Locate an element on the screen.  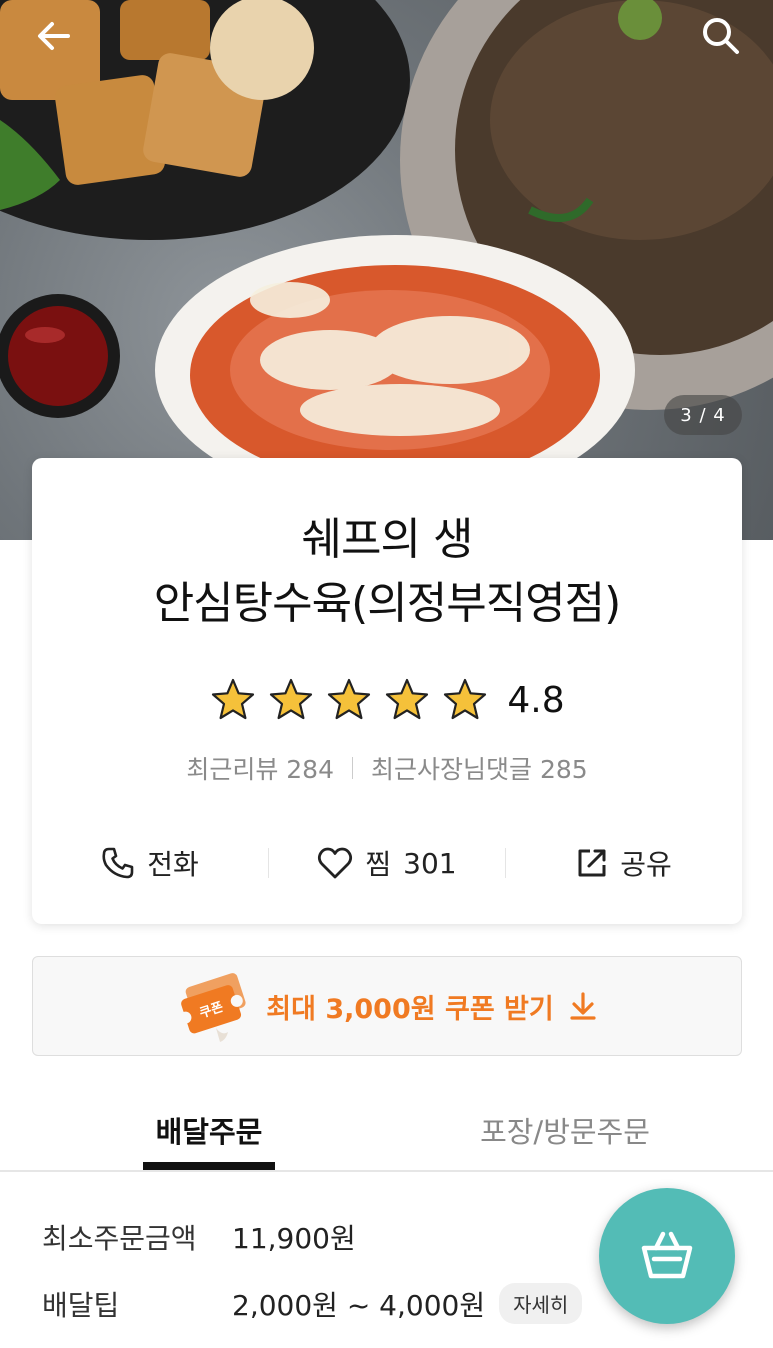
rating-value: 4.8 is located at coordinates (536, 700).